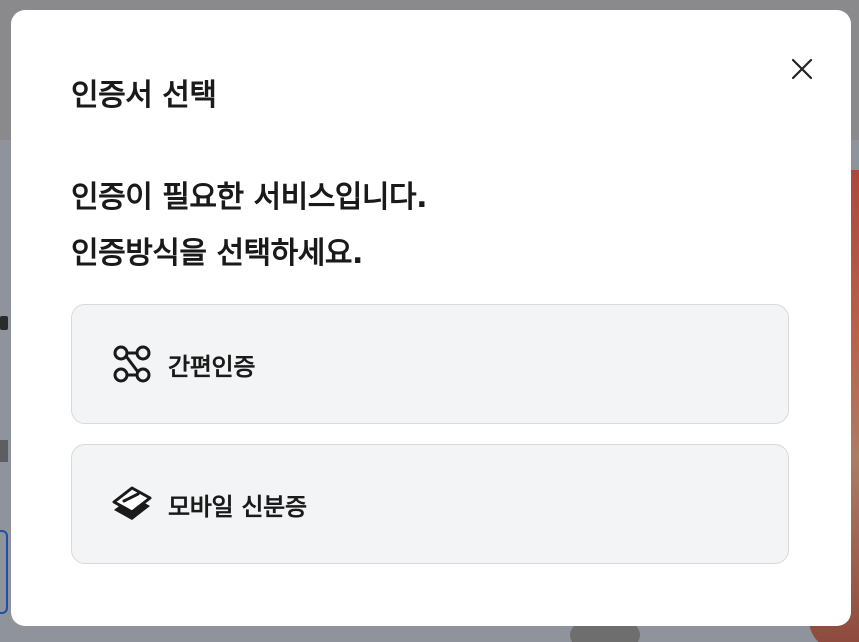 This screenshot has height=642, width=859. I want to click on background-text-fragment, so click(4, 323).